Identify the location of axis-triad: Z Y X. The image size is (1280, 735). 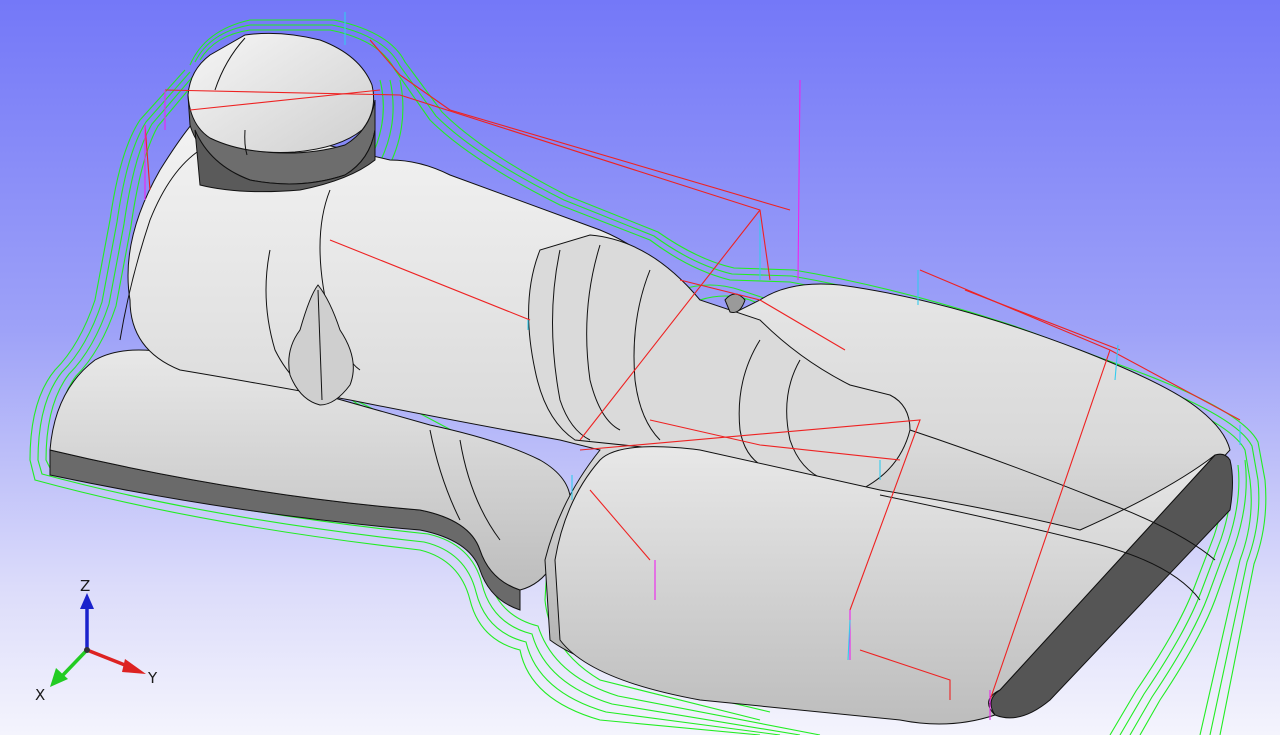
(105, 640).